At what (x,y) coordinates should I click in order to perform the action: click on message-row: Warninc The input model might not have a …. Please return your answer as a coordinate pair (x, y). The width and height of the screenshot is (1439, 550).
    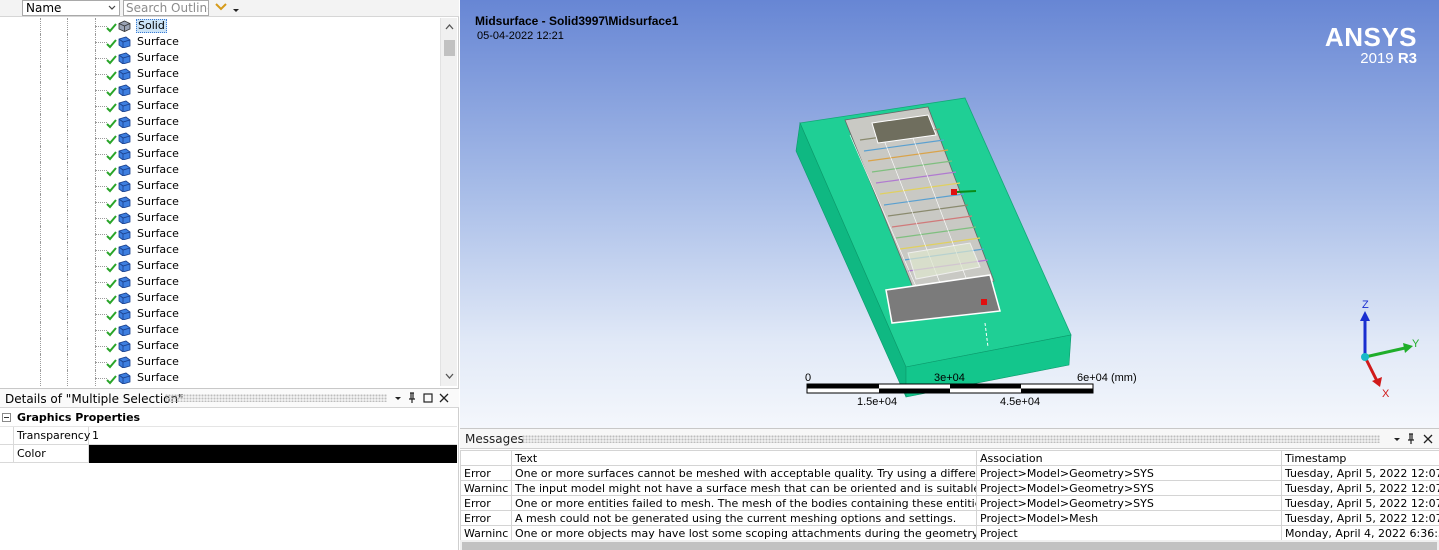
    Looking at the image, I should click on (949, 488).